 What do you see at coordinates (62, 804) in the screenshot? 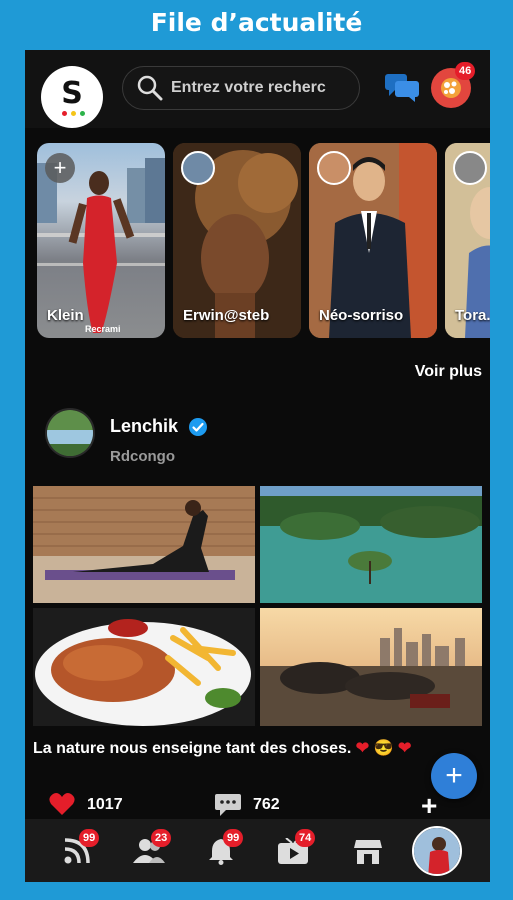
I see `heart-icon` at bounding box center [62, 804].